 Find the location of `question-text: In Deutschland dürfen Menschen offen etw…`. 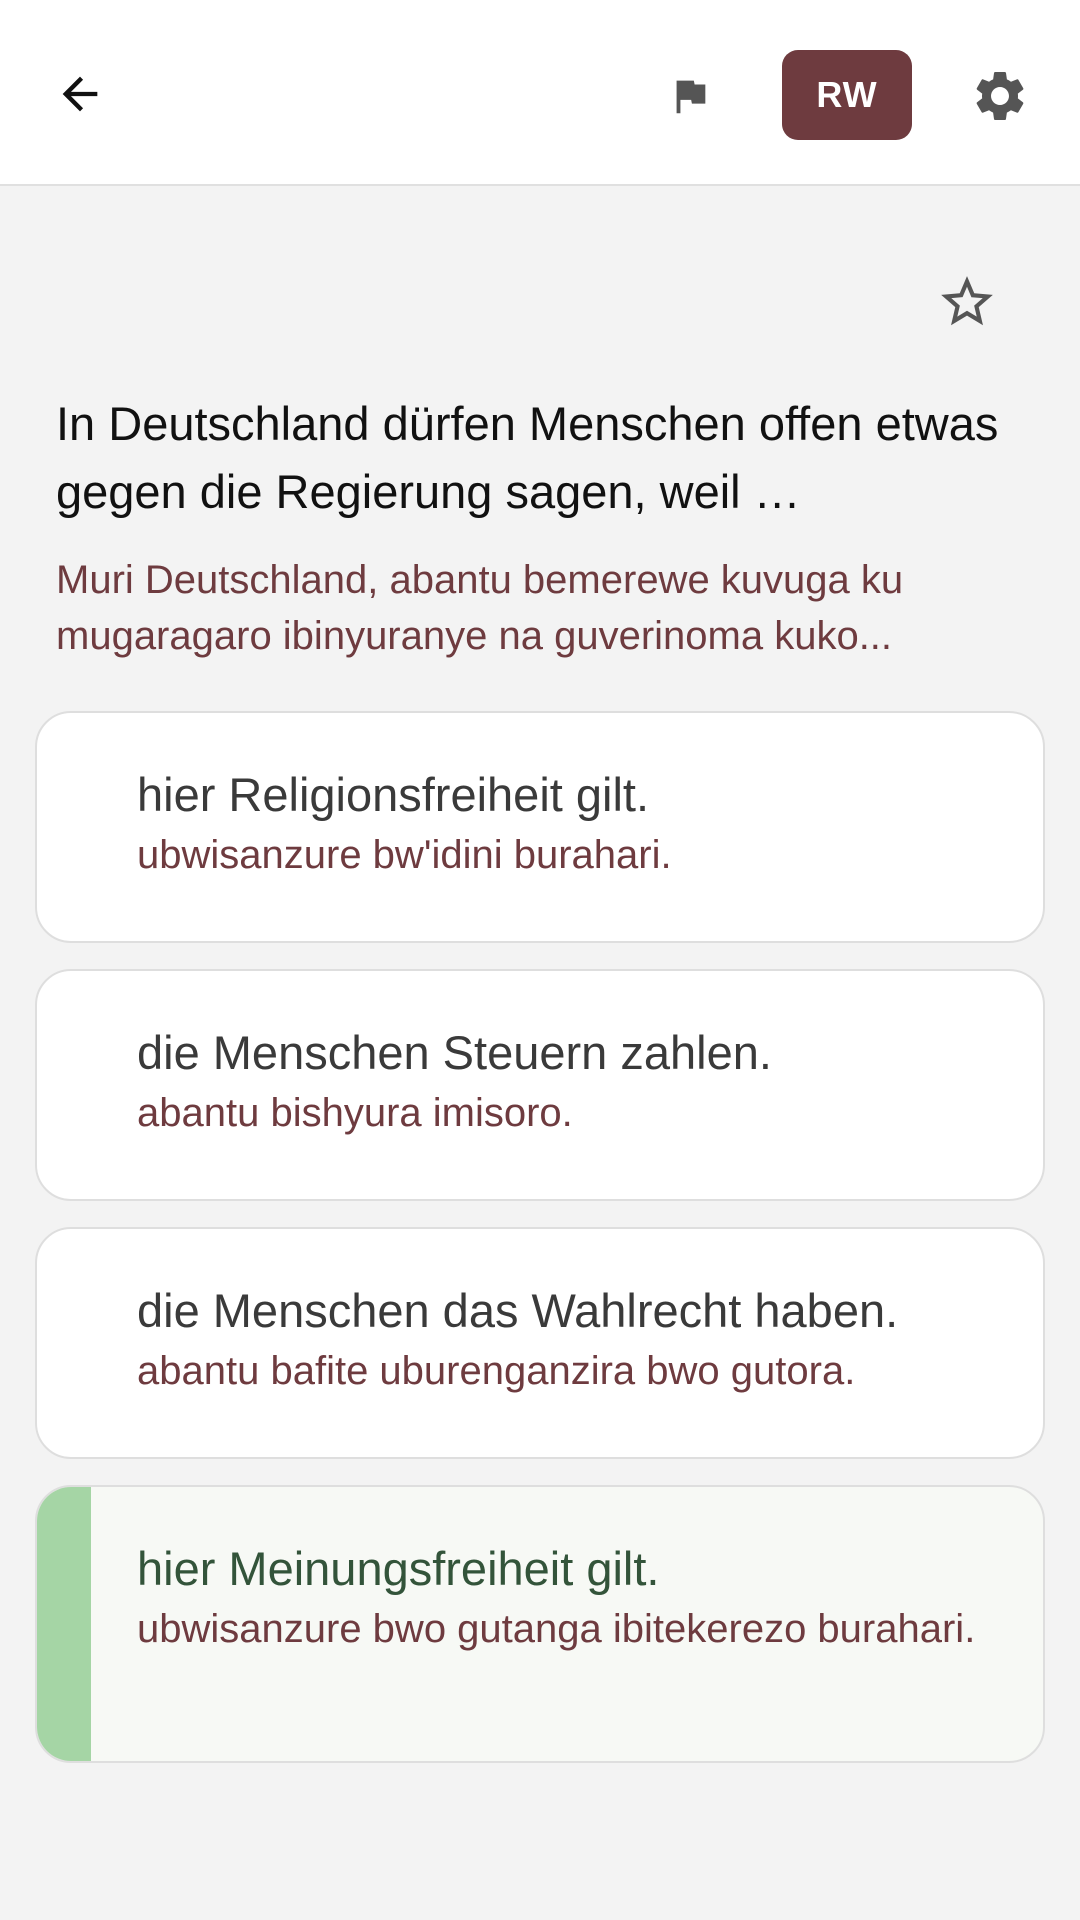

question-text: In Deutschland dürfen Menschen offen etw… is located at coordinates (527, 457).